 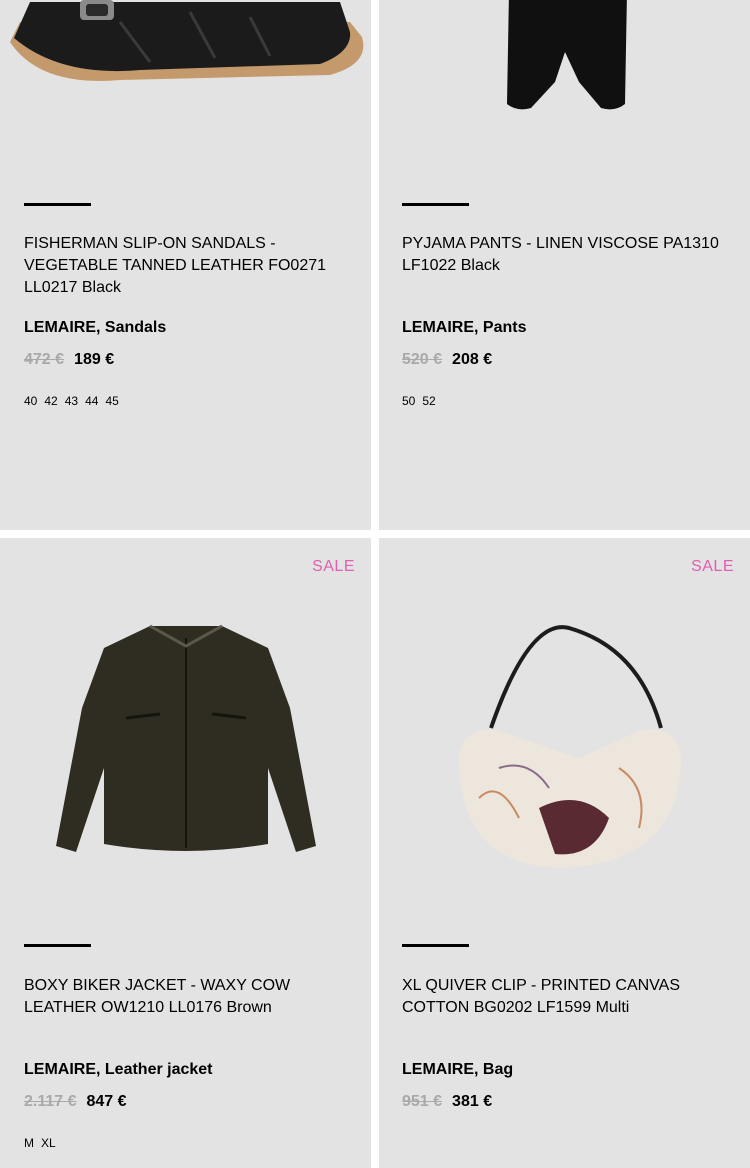 What do you see at coordinates (458, 1069) in the screenshot?
I see `product-brand: LEMAIRE, Bag` at bounding box center [458, 1069].